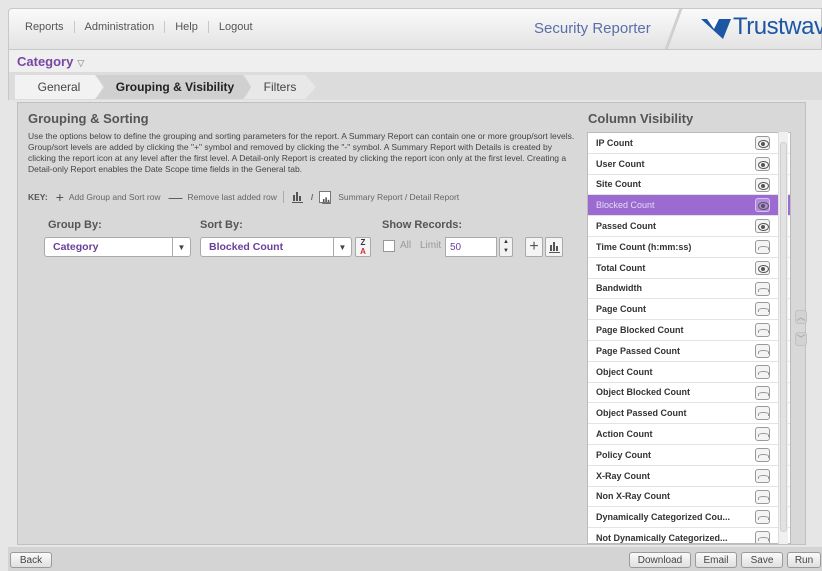 Image resolution: width=822 pixels, height=571 pixels. I want to click on column-name: Page Passed Count, so click(638, 350).